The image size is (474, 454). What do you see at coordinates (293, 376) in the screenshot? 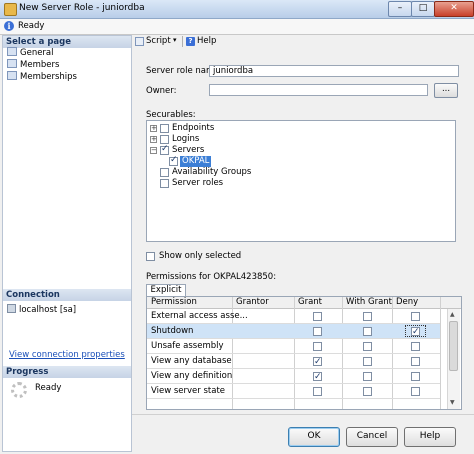
I see `table-row: View any definition` at bounding box center [293, 376].